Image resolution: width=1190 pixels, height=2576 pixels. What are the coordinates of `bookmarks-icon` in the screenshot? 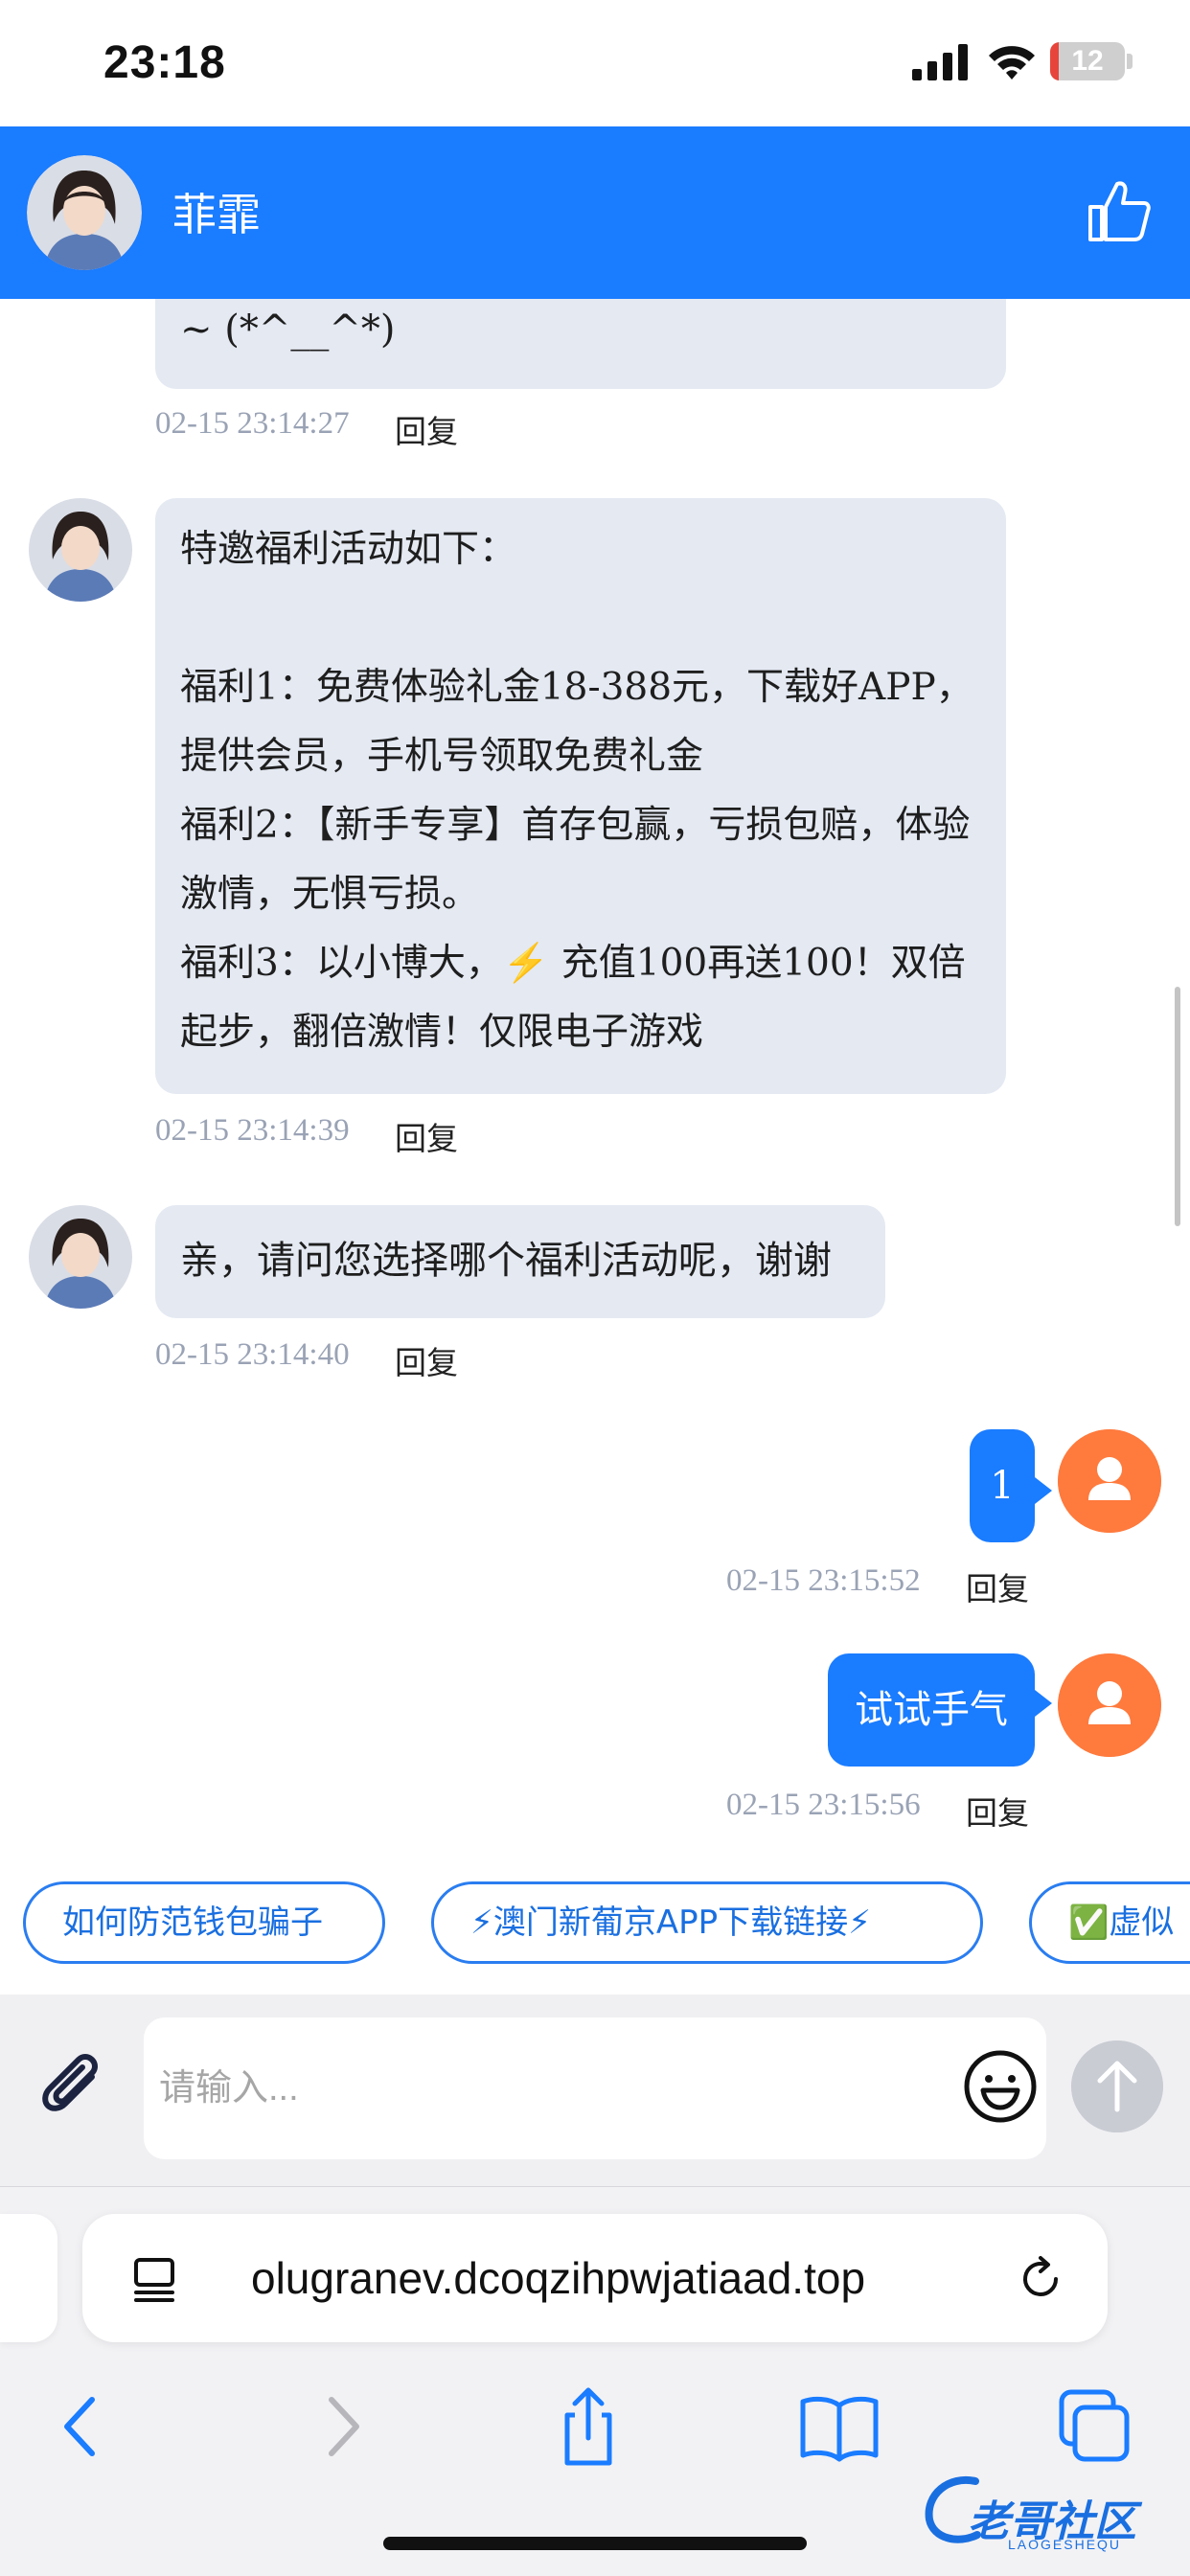 It's located at (839, 2427).